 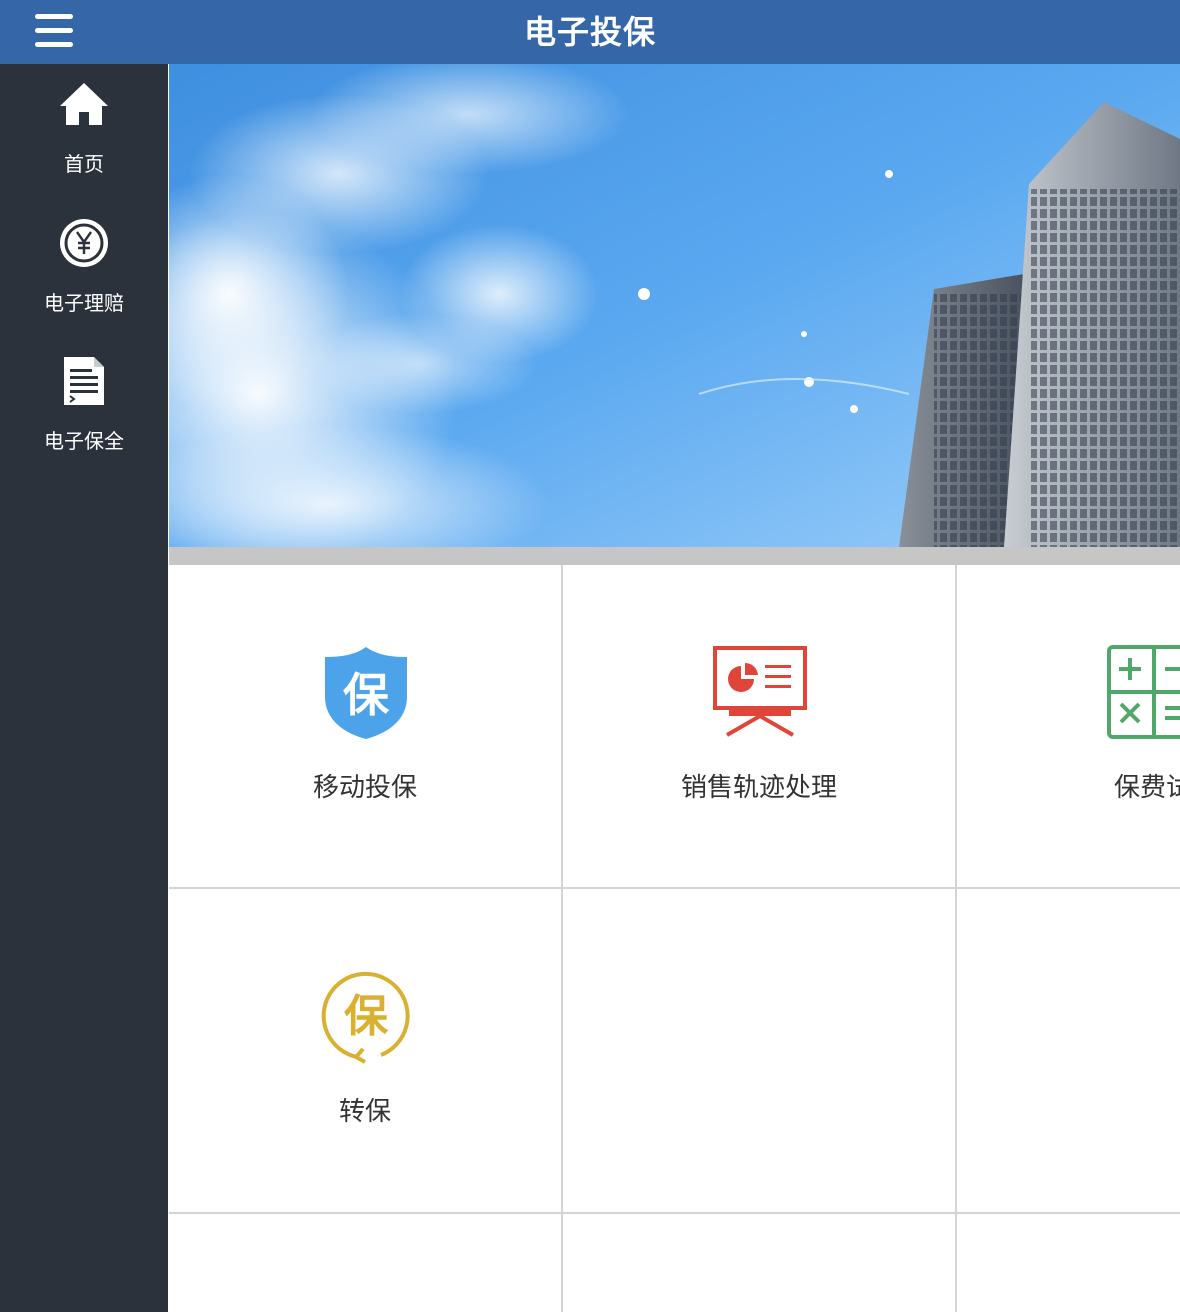 I want to click on tile-sales-track: 销售轨迹处理, so click(x=759, y=726).